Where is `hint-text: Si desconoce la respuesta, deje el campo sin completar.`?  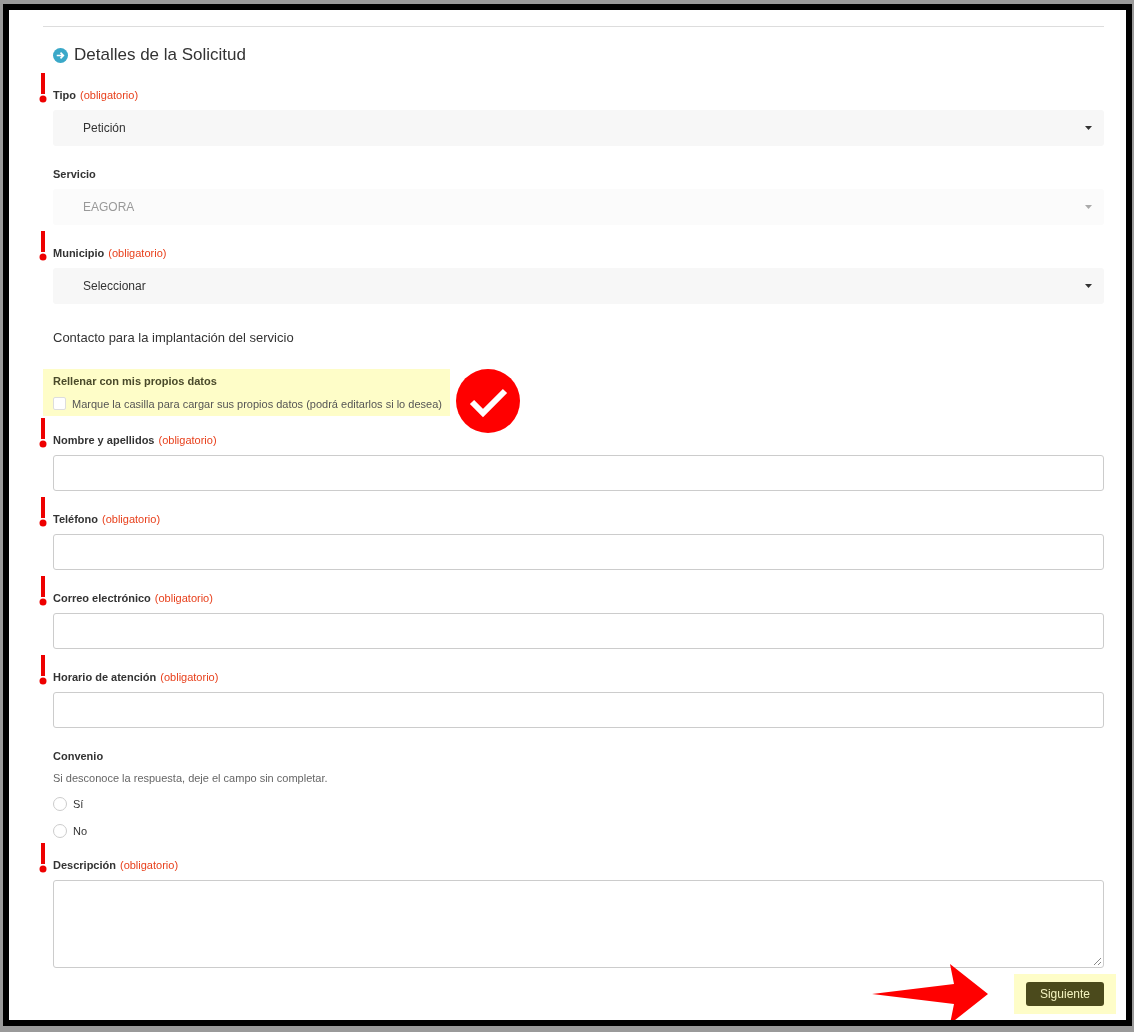 hint-text: Si desconoce la respuesta, deje el campo sin completar. is located at coordinates (191, 778).